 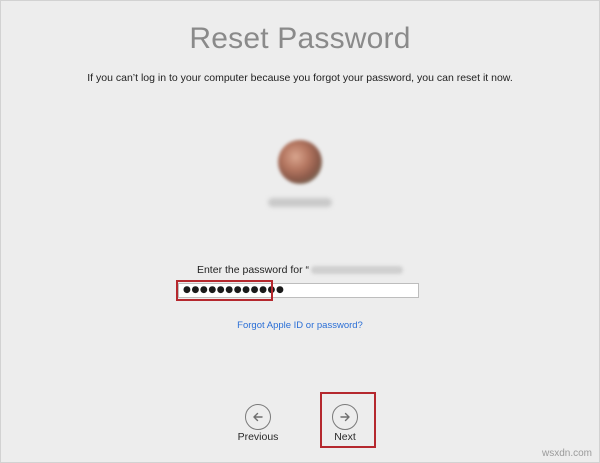 I want to click on page-title: Reset Password, so click(x=300, y=38).